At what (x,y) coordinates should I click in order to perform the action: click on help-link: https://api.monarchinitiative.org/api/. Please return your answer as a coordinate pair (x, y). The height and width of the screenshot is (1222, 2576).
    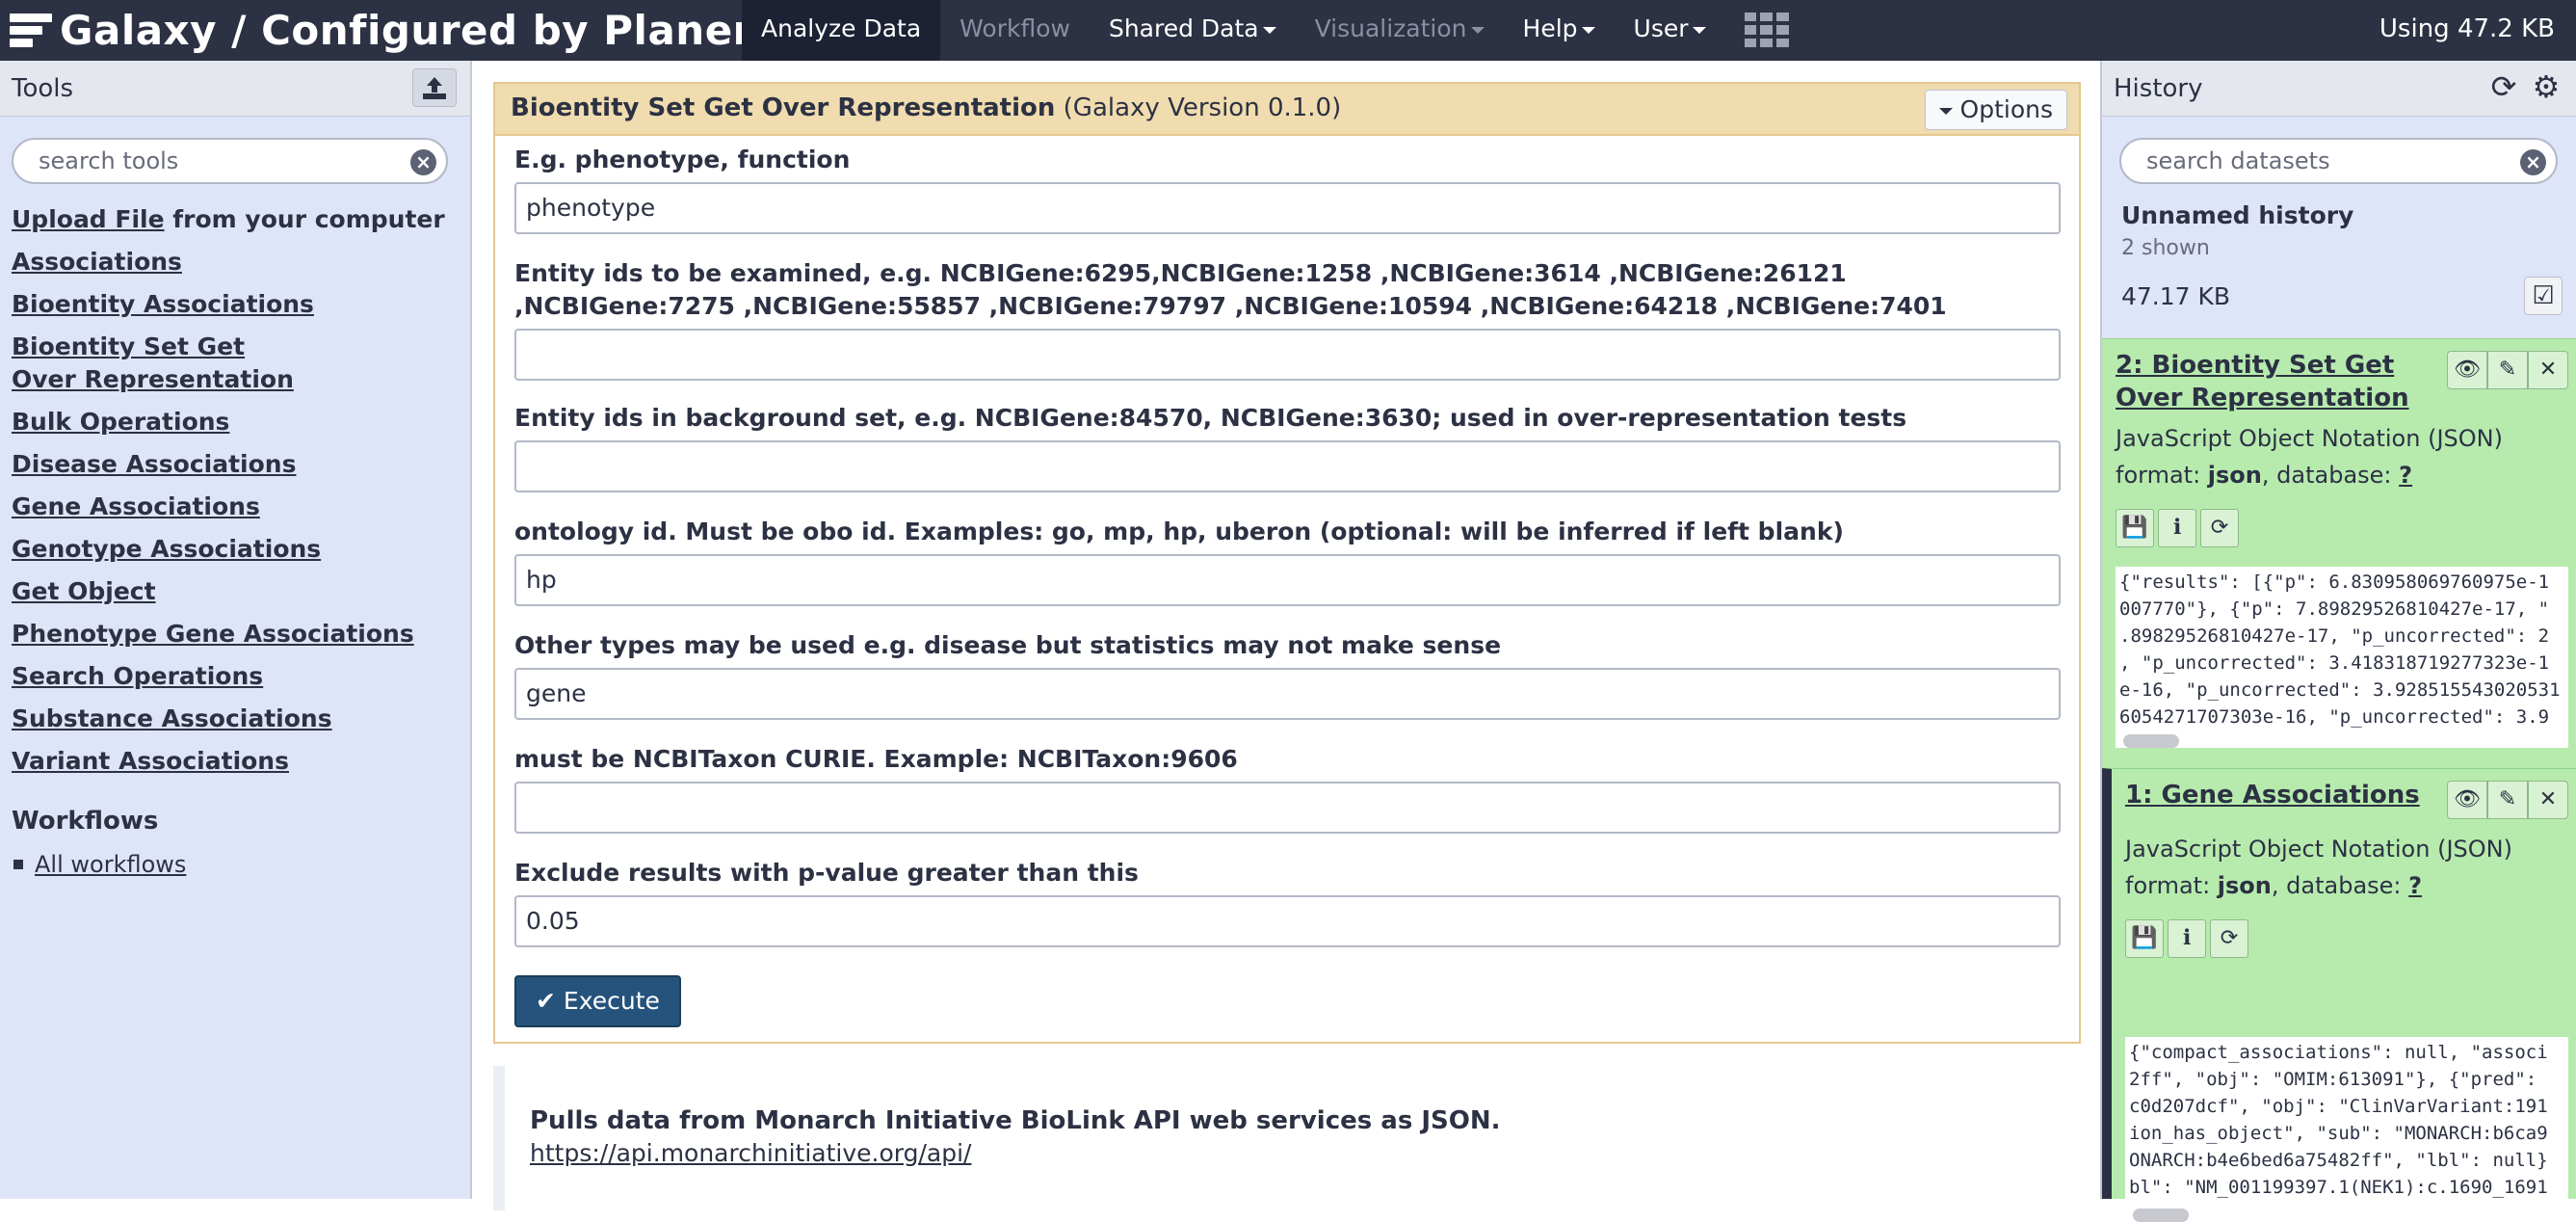
    Looking at the image, I should click on (750, 1153).